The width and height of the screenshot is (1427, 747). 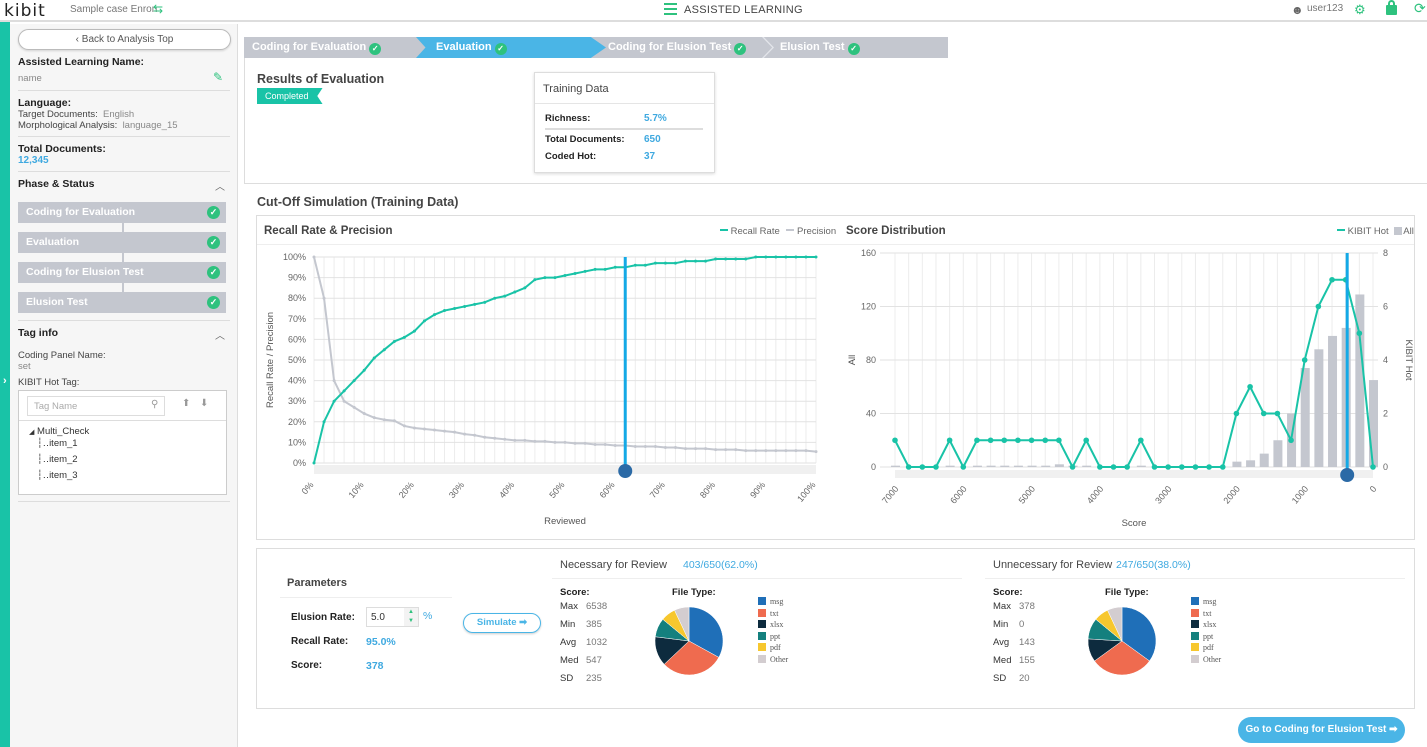 What do you see at coordinates (96, 406) in the screenshot?
I see `tag-search-input: Tag Name` at bounding box center [96, 406].